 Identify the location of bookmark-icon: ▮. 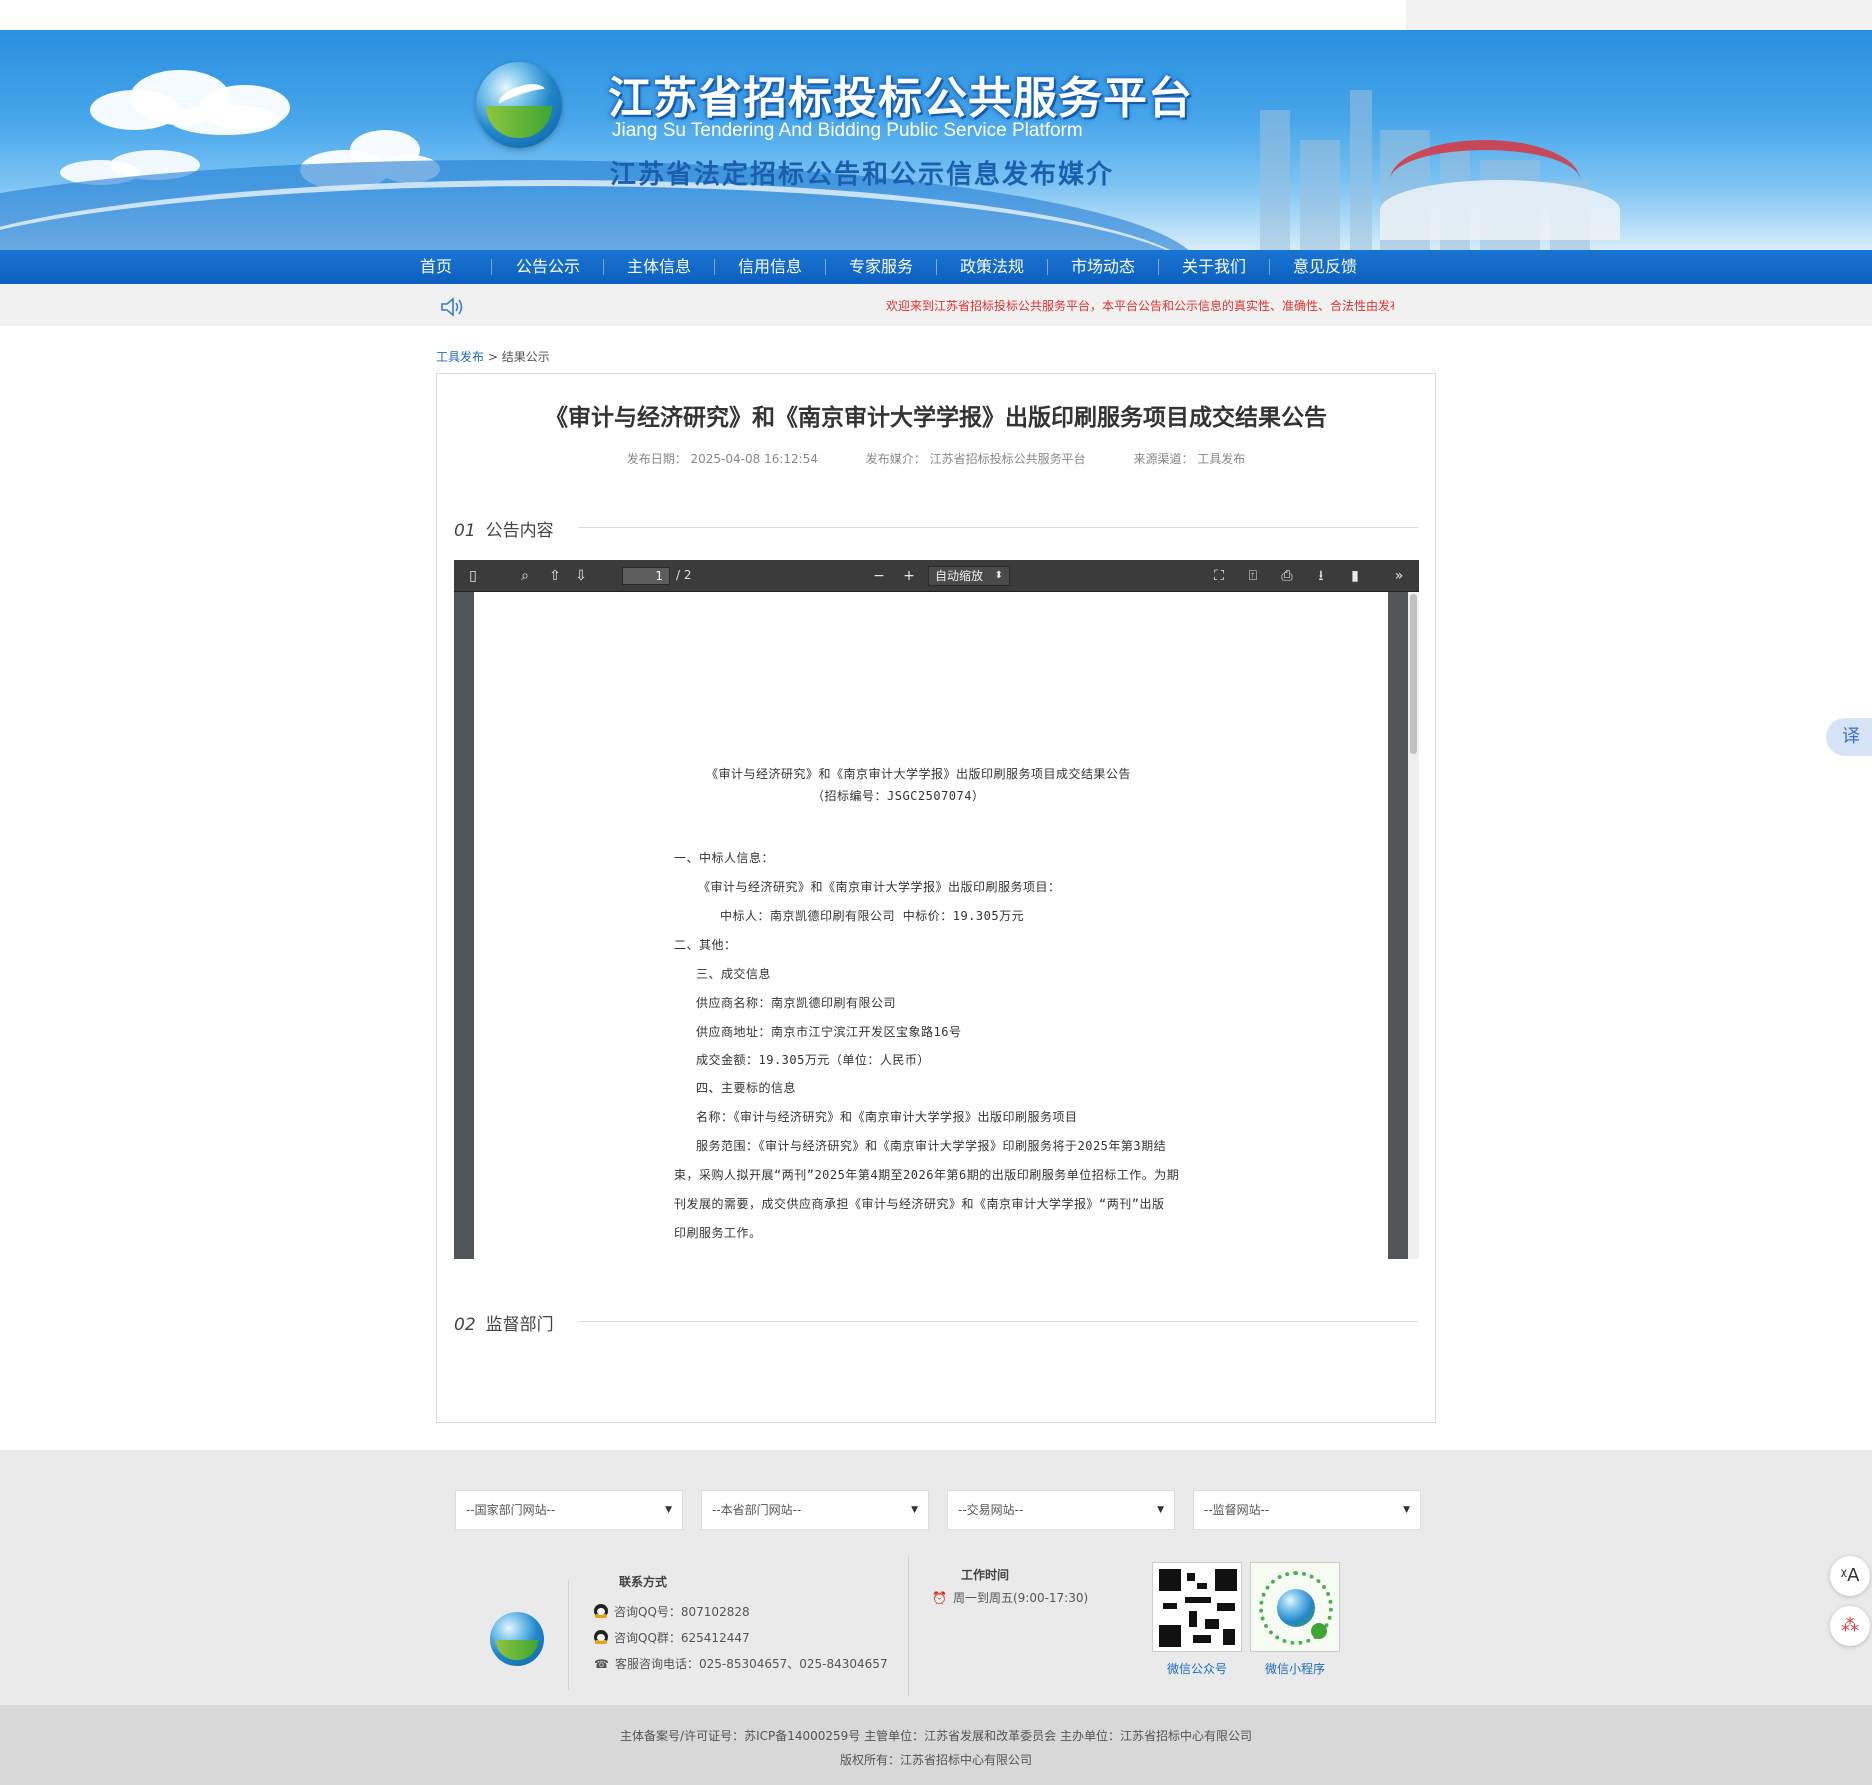
(1355, 576).